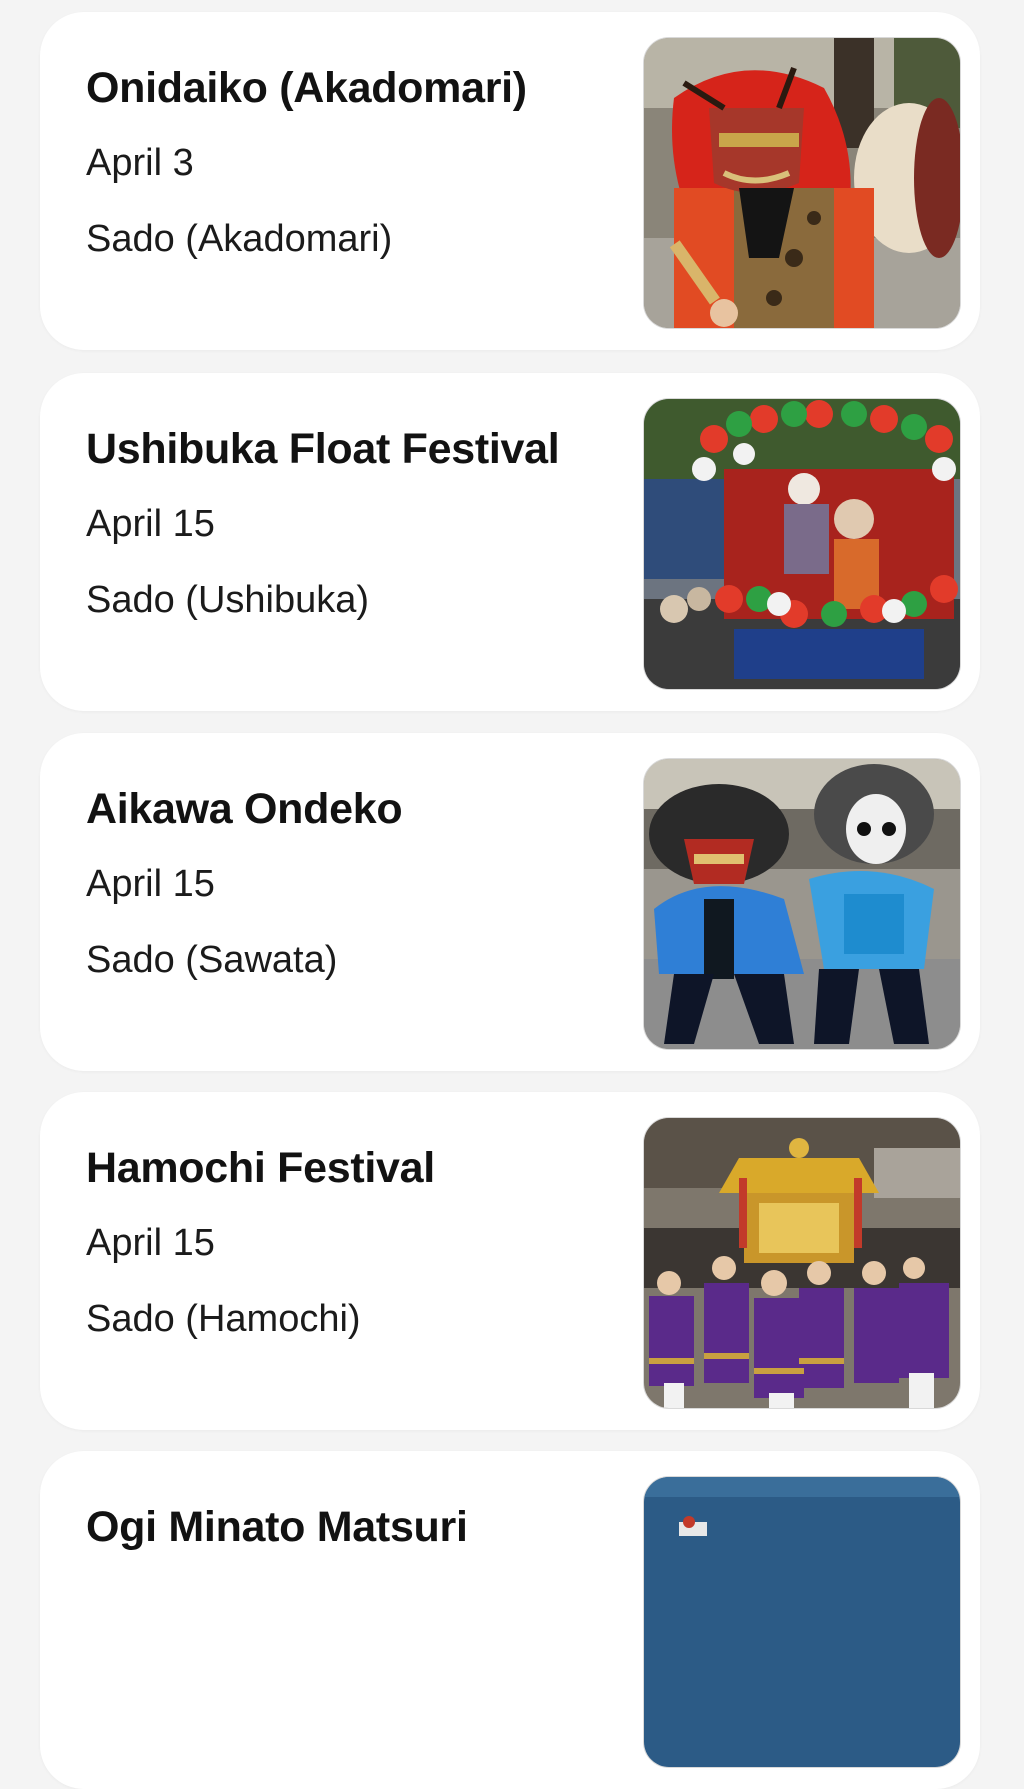  Describe the element at coordinates (212, 960) in the screenshot. I see `event-location: Sado (Sawata)` at that location.